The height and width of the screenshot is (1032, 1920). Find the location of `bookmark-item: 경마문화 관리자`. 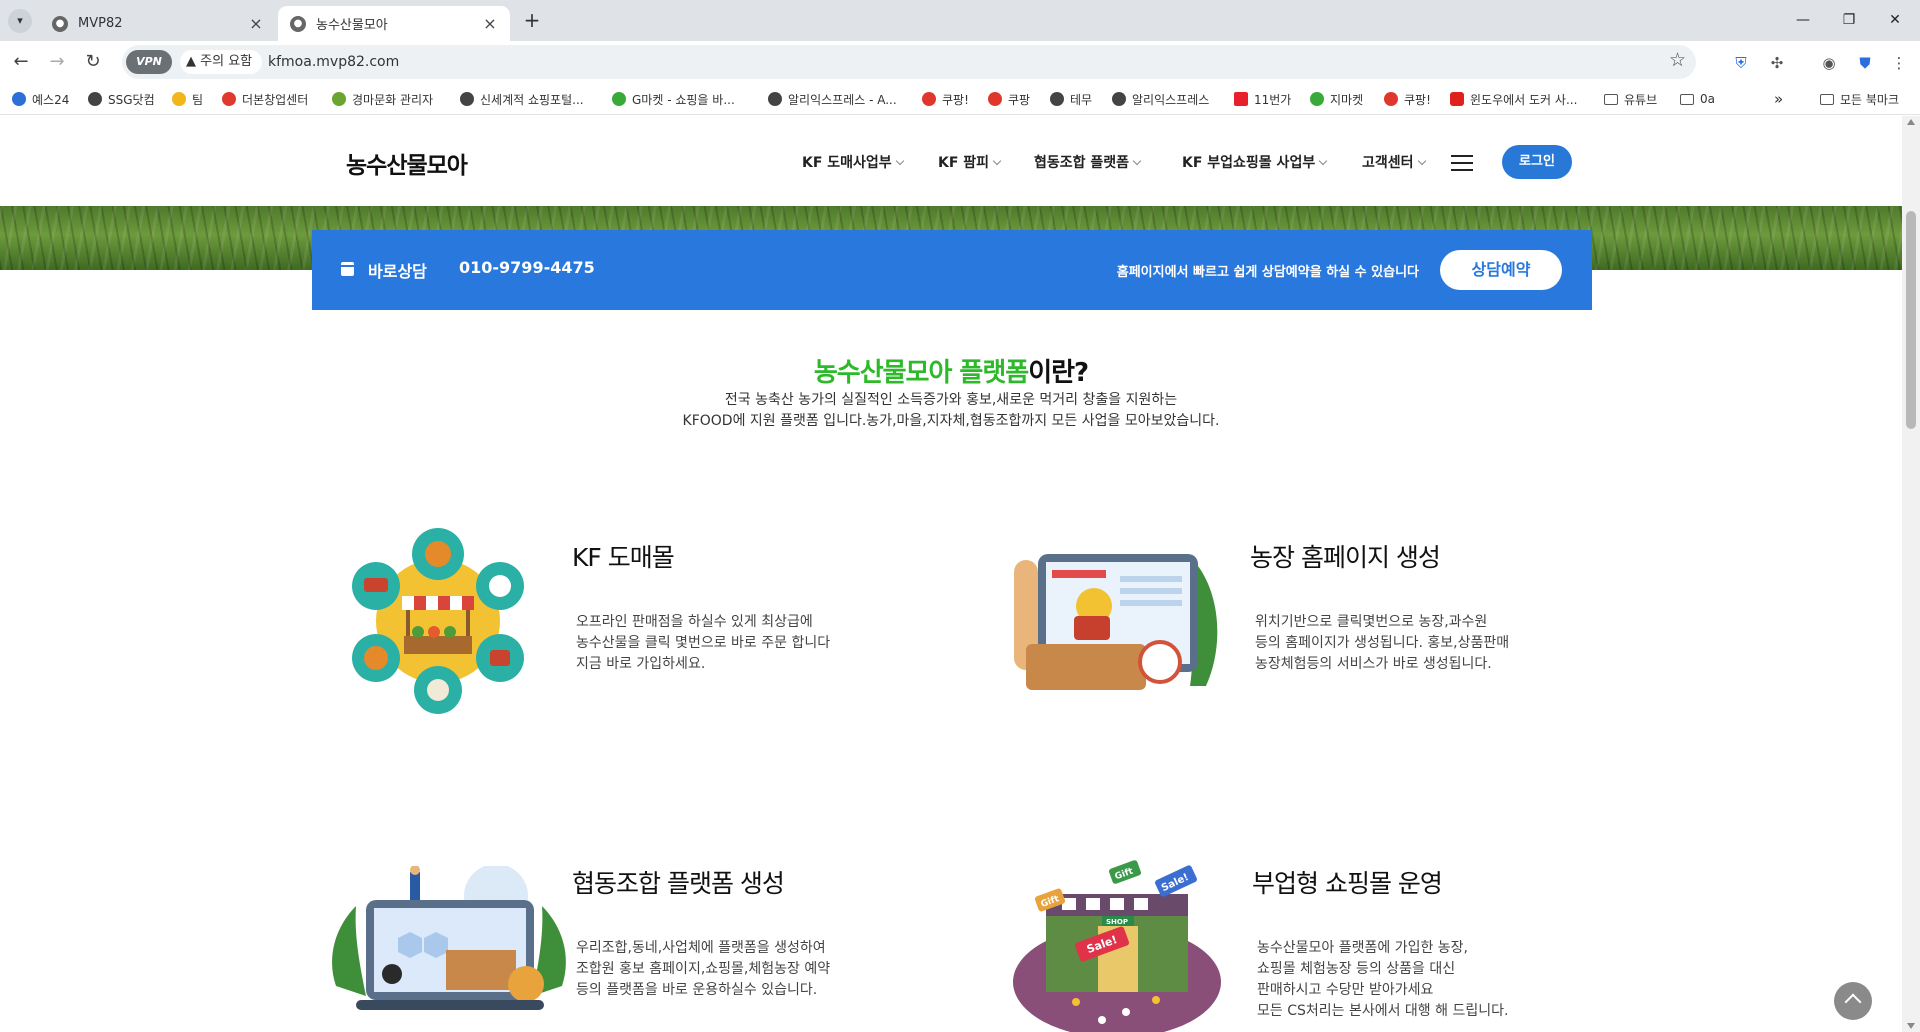

bookmark-item: 경마문화 관리자 is located at coordinates (382, 99).